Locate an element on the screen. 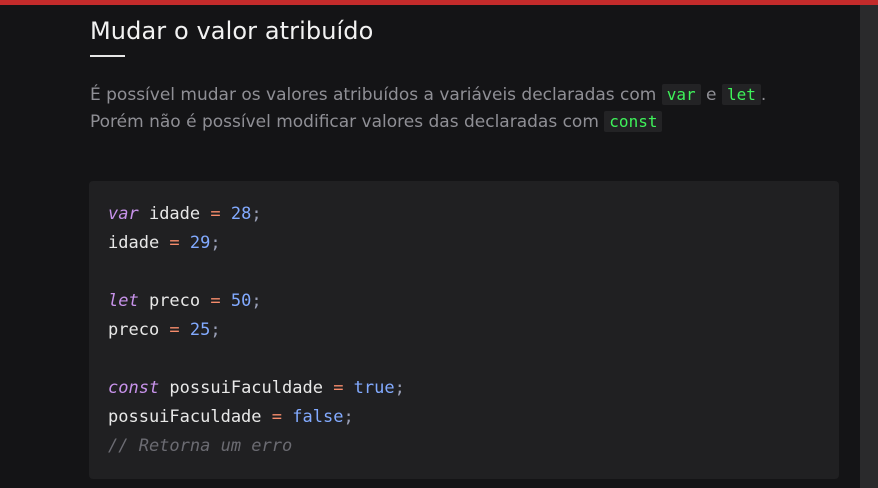  section-title: Mudar o valor atribuído is located at coordinates (232, 31).